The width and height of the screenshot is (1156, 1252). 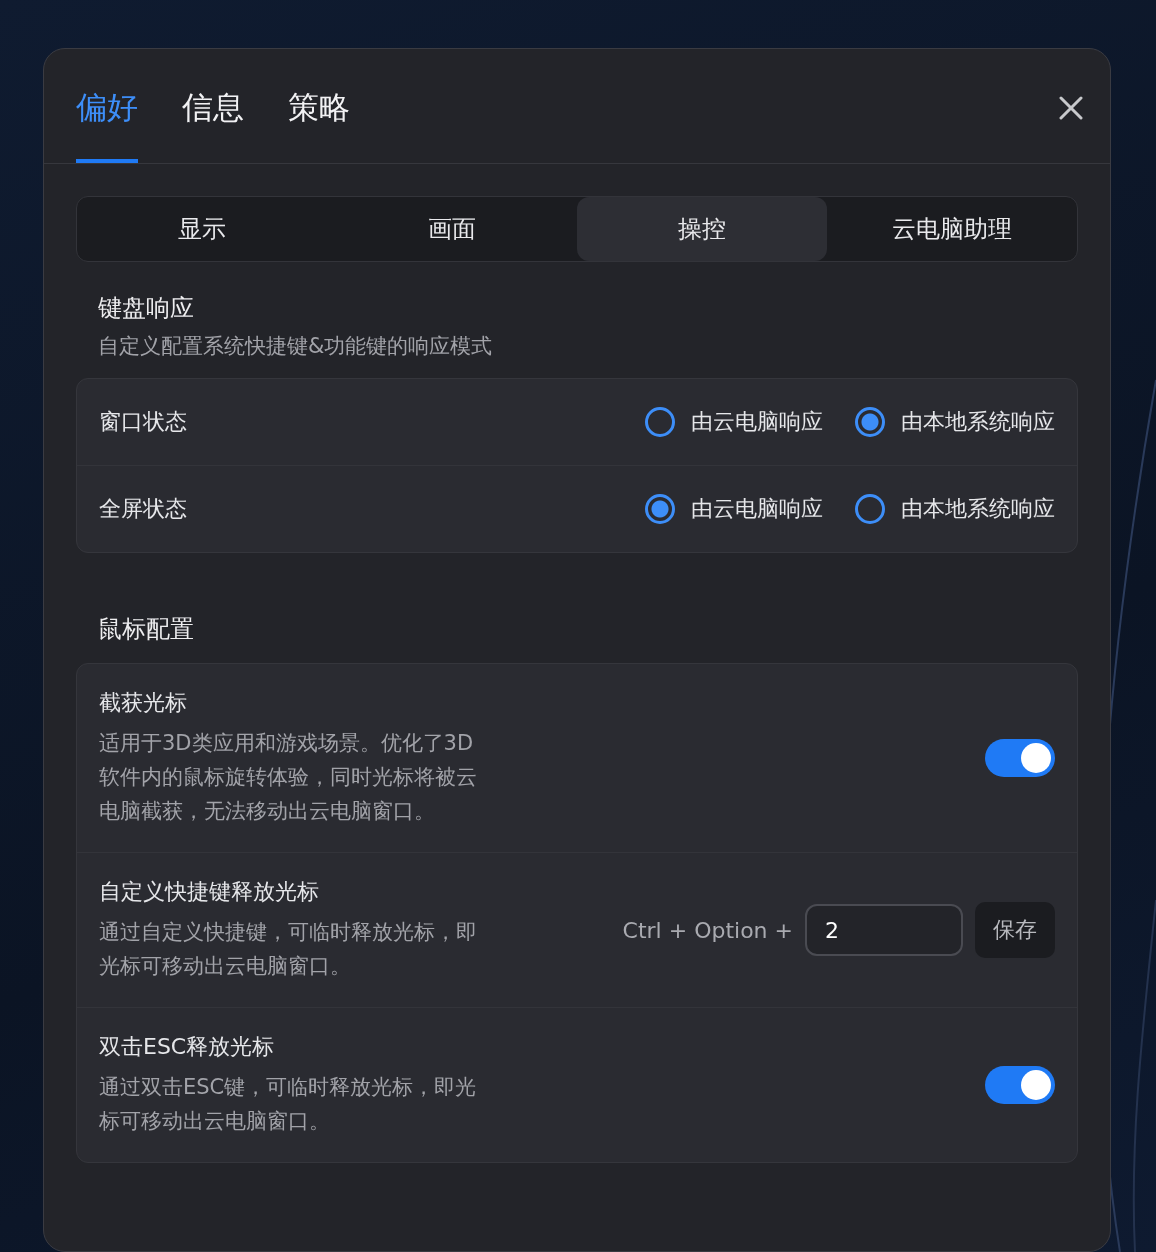 What do you see at coordinates (319, 125) in the screenshot?
I see `tab: 策略` at bounding box center [319, 125].